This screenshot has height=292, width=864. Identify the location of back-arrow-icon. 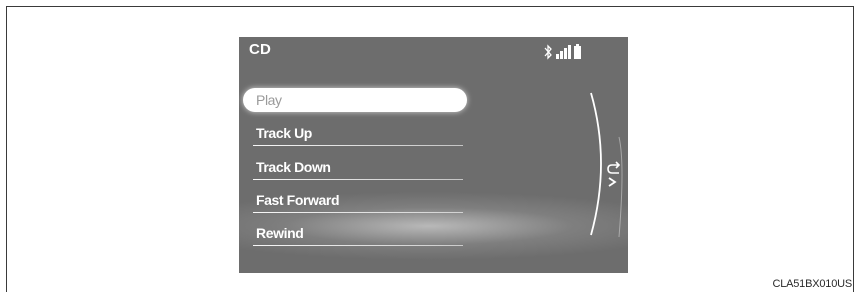
(616, 176).